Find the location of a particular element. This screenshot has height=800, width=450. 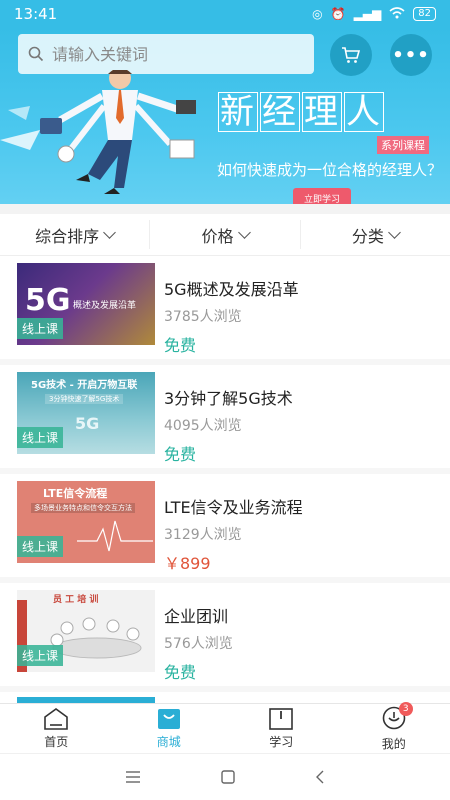

course-views: 576人浏览 is located at coordinates (198, 644).